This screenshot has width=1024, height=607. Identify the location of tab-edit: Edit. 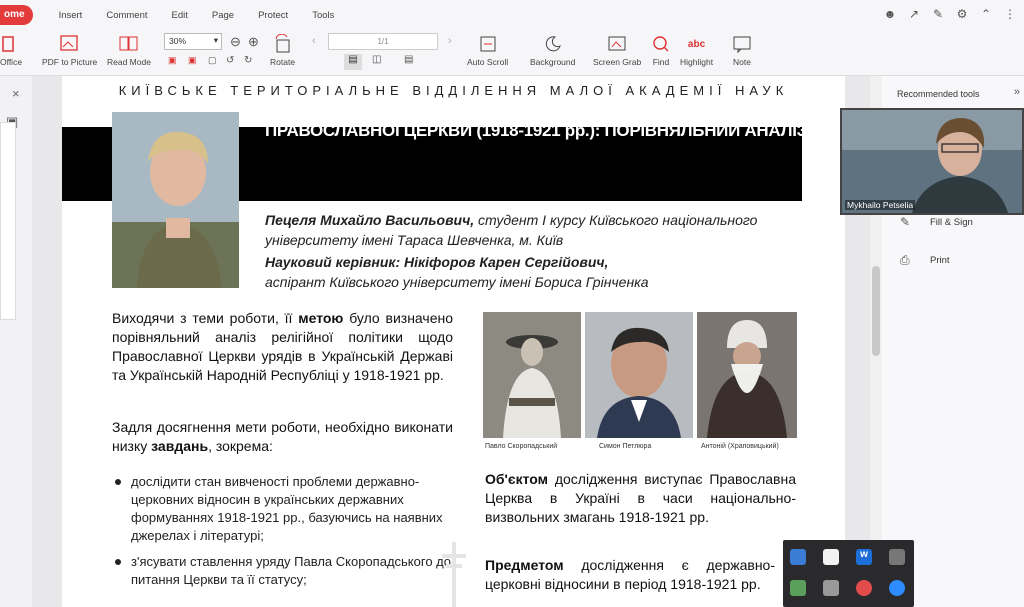
(180, 15).